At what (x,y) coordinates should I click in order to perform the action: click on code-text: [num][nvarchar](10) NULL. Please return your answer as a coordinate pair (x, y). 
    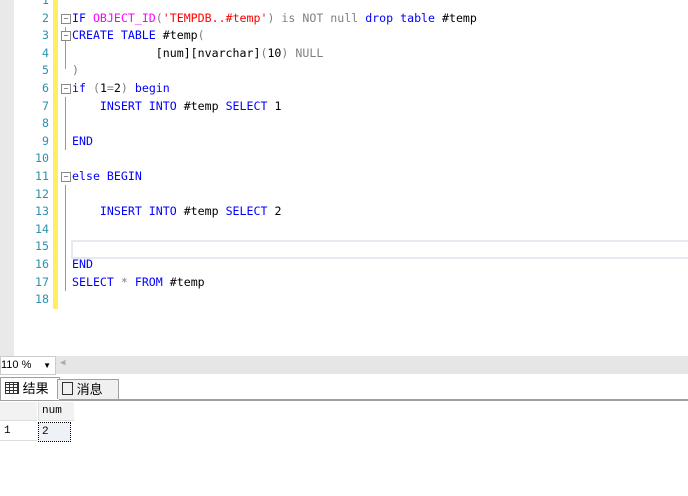
    Looking at the image, I should click on (198, 54).